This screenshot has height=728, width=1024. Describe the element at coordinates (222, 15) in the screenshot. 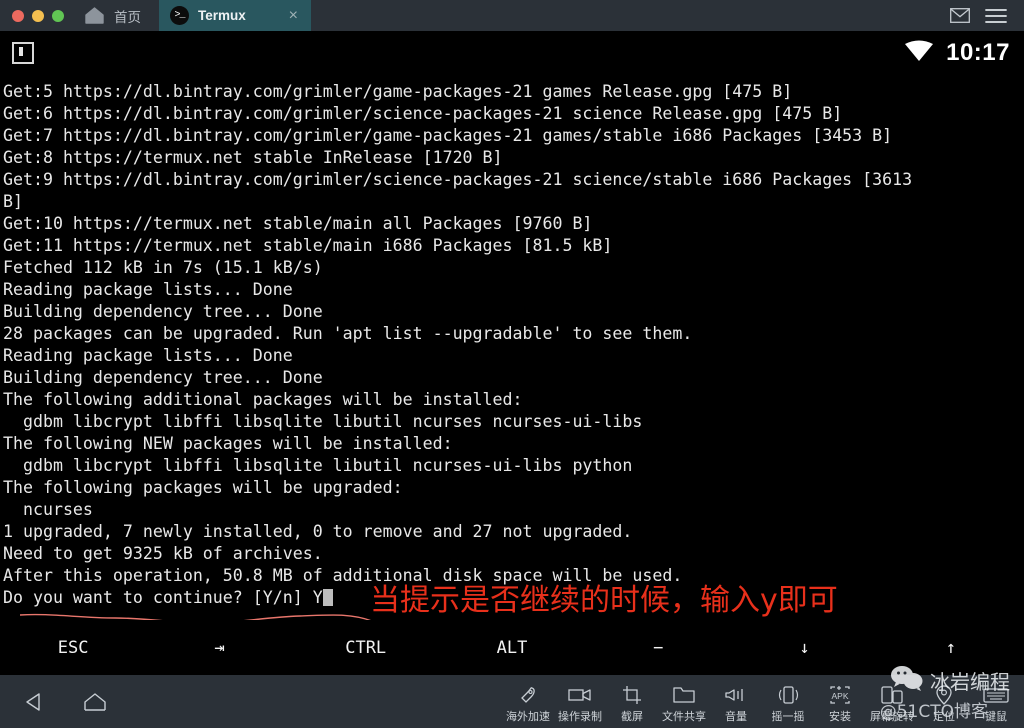

I see `tab-termux-label: Termux` at that location.